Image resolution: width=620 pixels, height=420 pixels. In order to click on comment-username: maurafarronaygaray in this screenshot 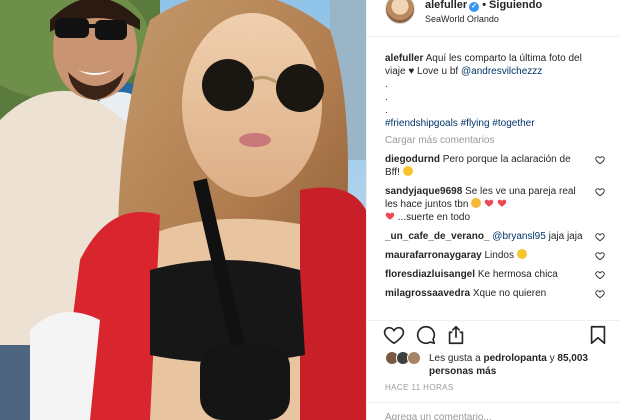, I will do `click(433, 255)`.